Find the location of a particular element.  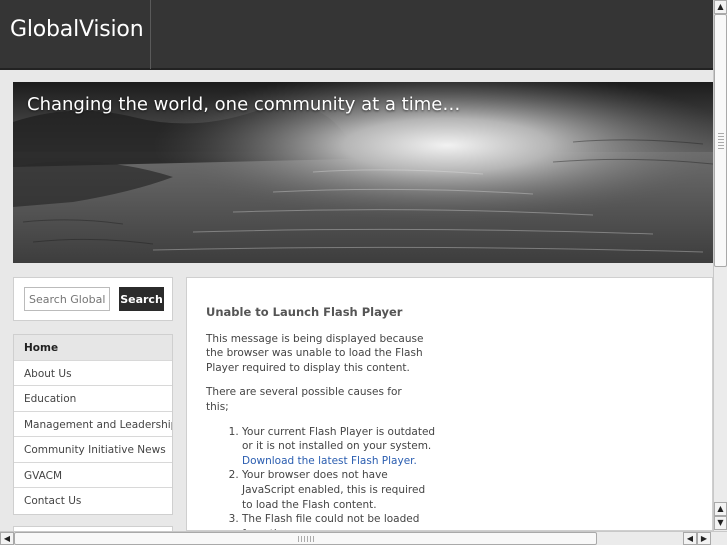

nav-item-home: Home is located at coordinates (93, 348).